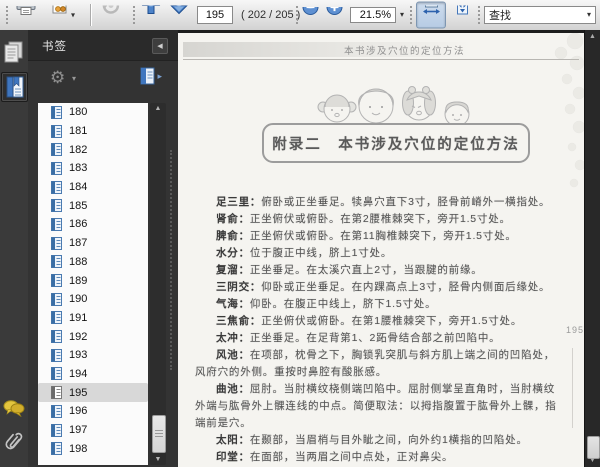 The width and height of the screenshot is (600, 467). What do you see at coordinates (233, 338) in the screenshot?
I see `acupoint-term: 太冲：` at bounding box center [233, 338].